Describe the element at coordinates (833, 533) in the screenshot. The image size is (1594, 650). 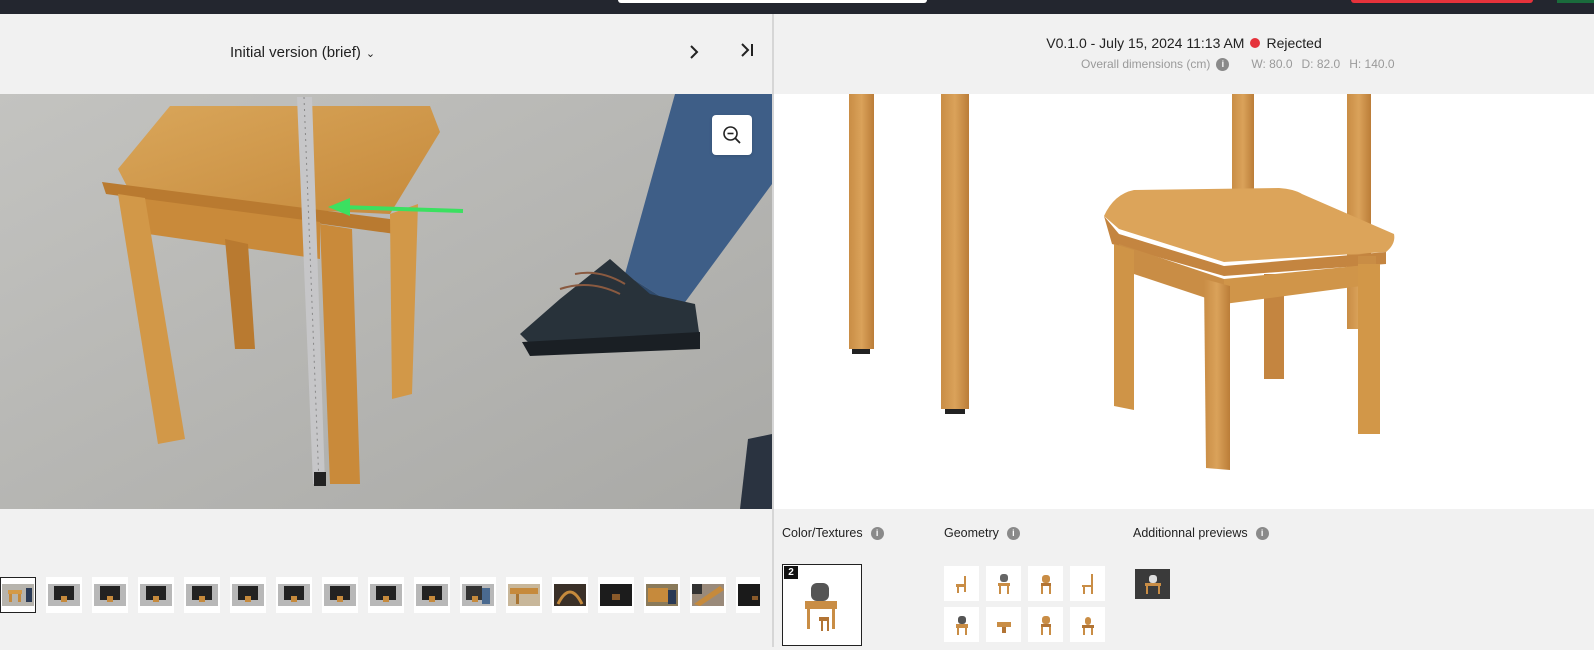
I see `color-textures-title: Color/Textures i` at that location.